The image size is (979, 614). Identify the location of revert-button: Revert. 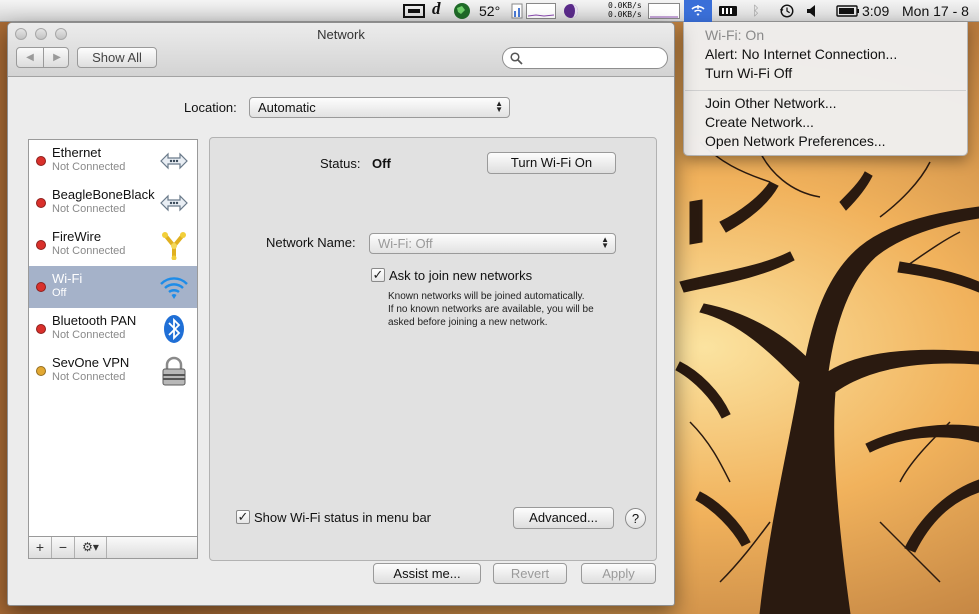
(530, 573).